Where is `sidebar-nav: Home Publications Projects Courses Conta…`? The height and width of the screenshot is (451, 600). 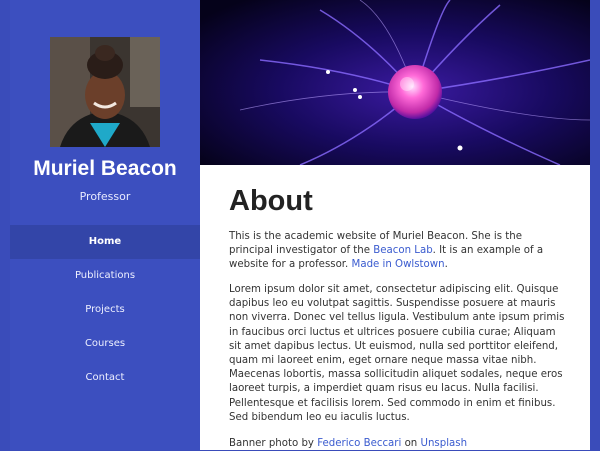 sidebar-nav: Home Publications Projects Courses Conta… is located at coordinates (105, 310).